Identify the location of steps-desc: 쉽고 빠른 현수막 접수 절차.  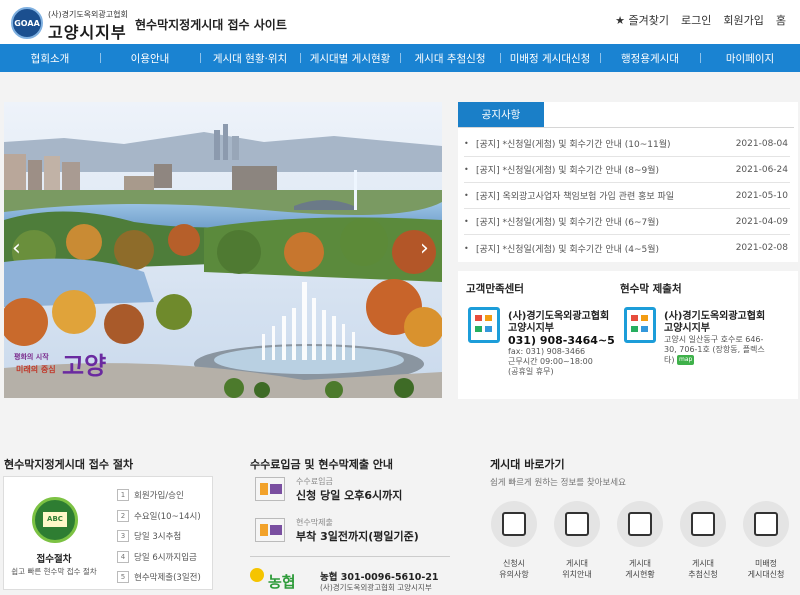
(54, 571).